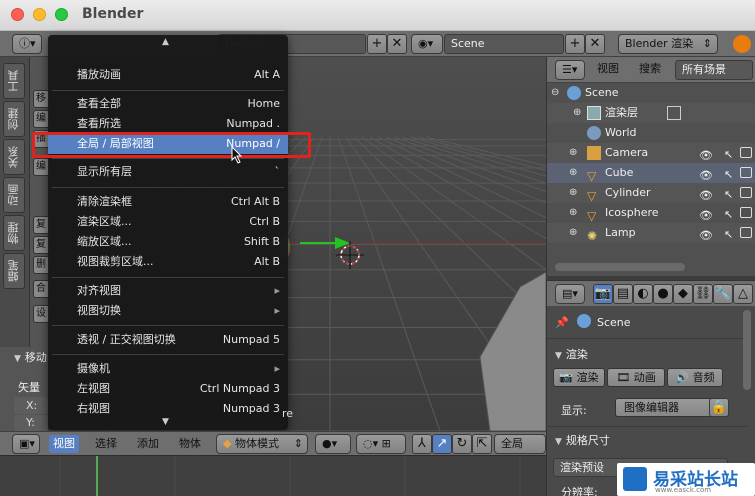 This screenshot has width=755, height=496. What do you see at coordinates (620, 267) in the screenshot?
I see `outliner-scrollbar` at bounding box center [620, 267].